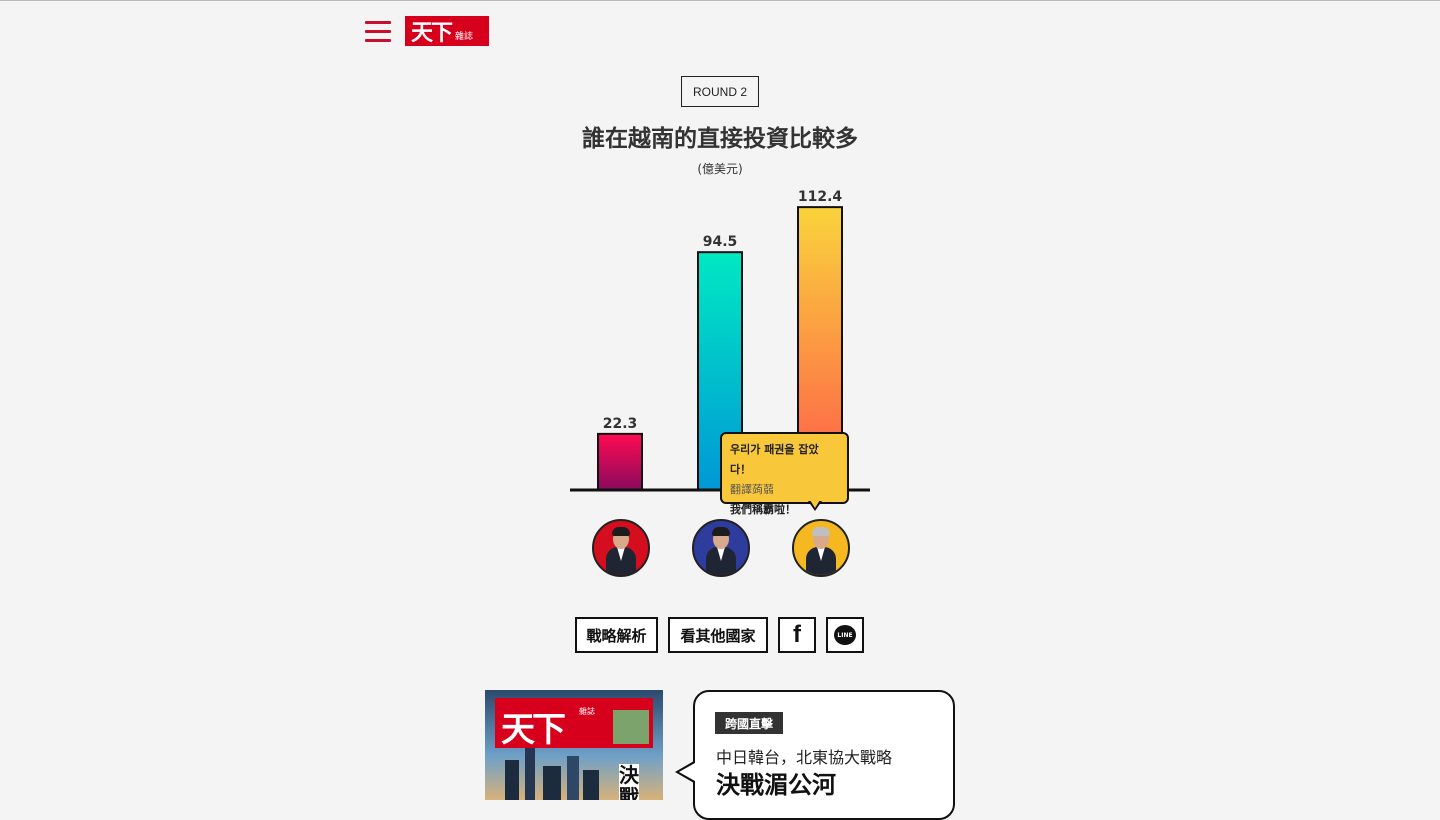  What do you see at coordinates (749, 723) in the screenshot?
I see `promo-tag: 跨國直擊` at bounding box center [749, 723].